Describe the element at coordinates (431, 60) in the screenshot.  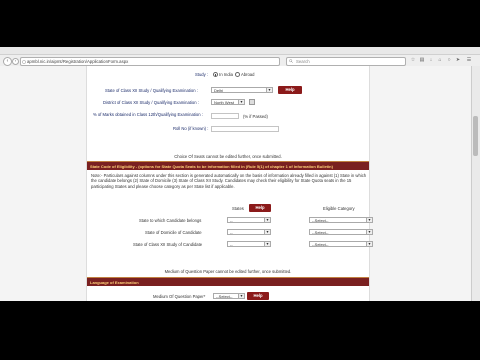
I see `download-icon: ↓` at that location.